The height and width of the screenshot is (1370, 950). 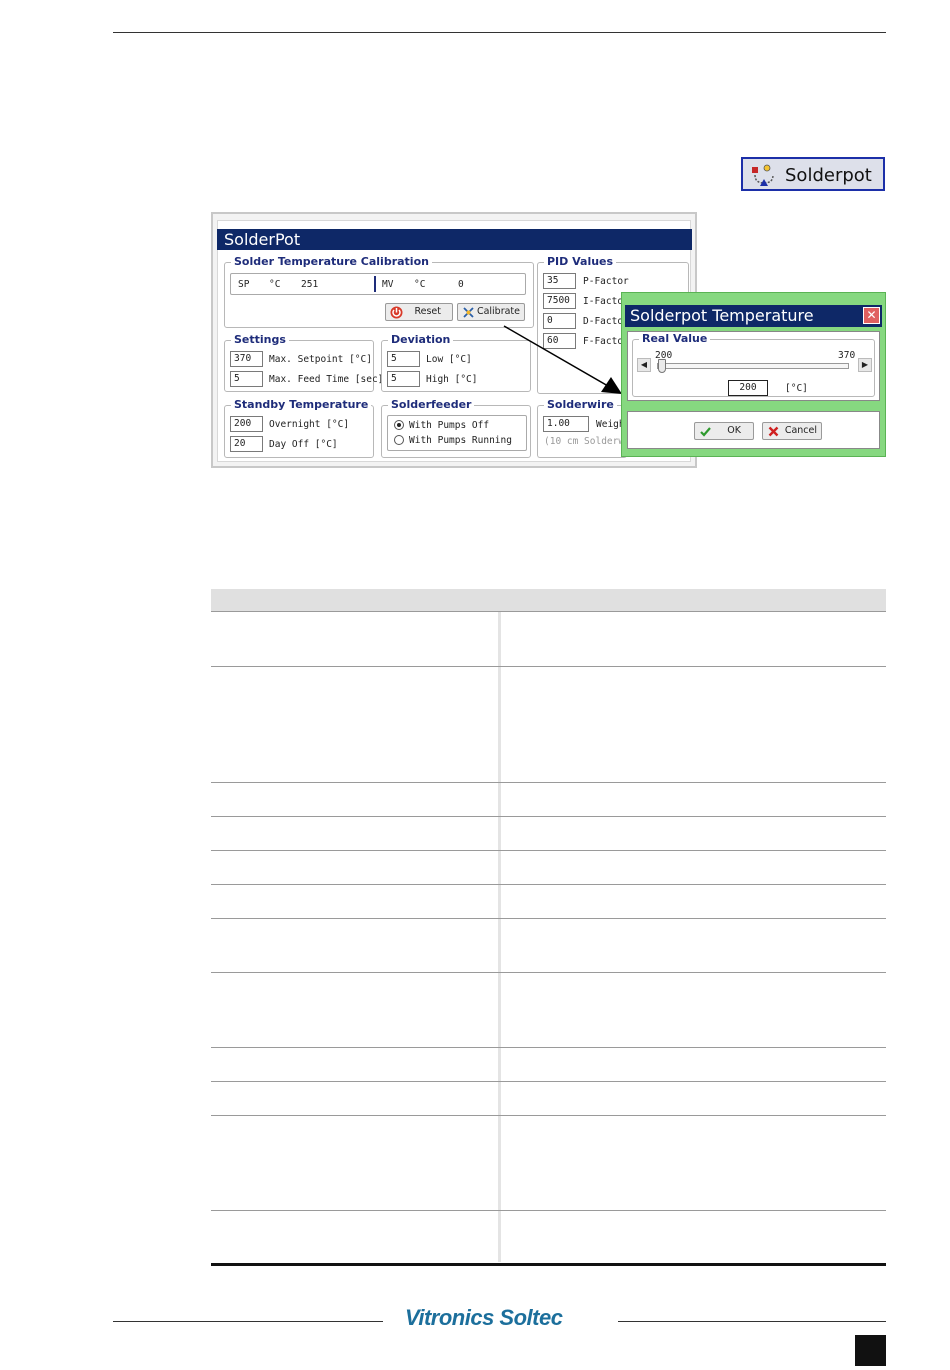 I want to click on ok-label: OK, so click(x=734, y=430).